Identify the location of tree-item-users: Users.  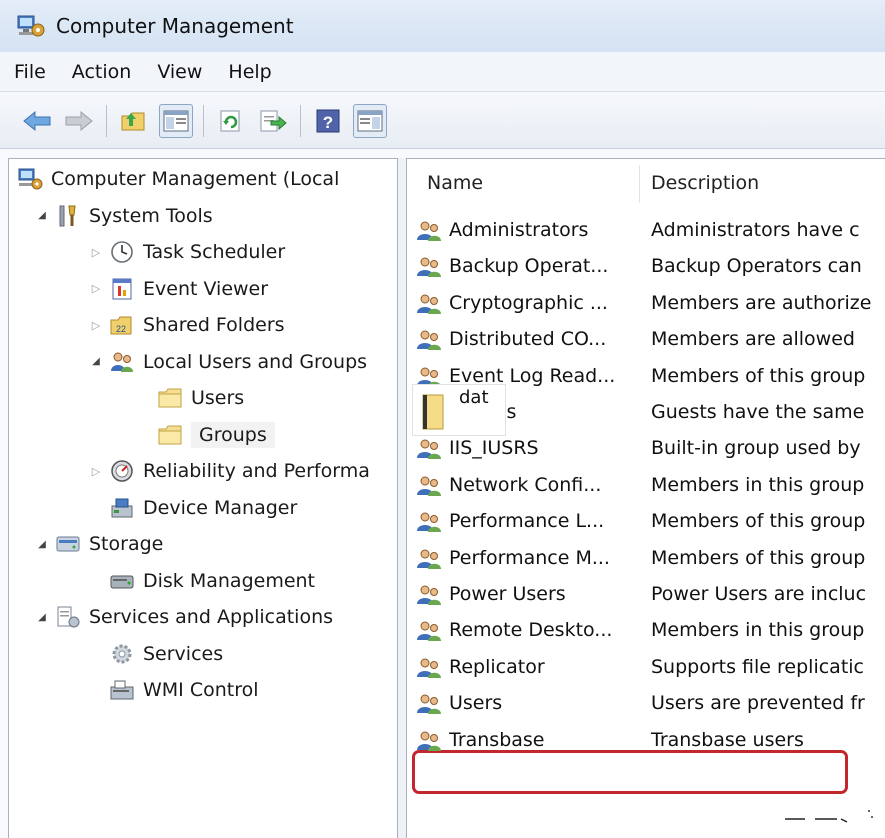
(190, 398).